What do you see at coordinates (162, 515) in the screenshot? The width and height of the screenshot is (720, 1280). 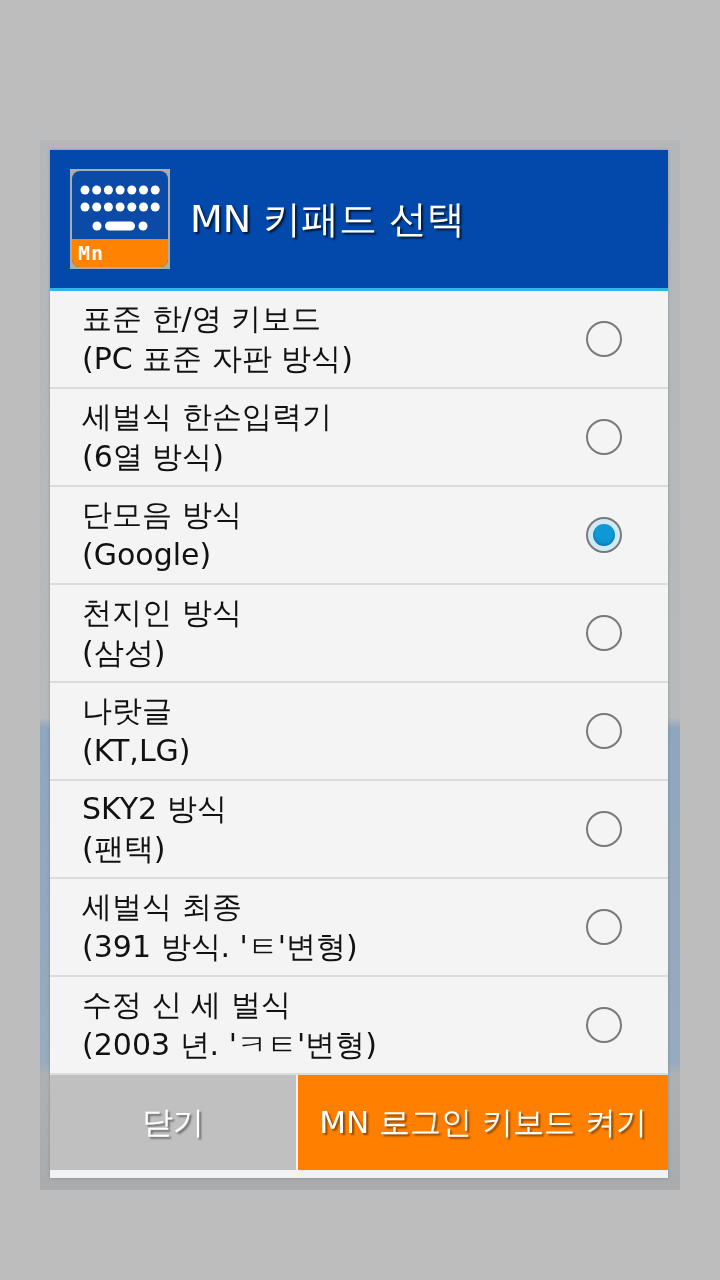 I see `option-title: 단모음 방식` at bounding box center [162, 515].